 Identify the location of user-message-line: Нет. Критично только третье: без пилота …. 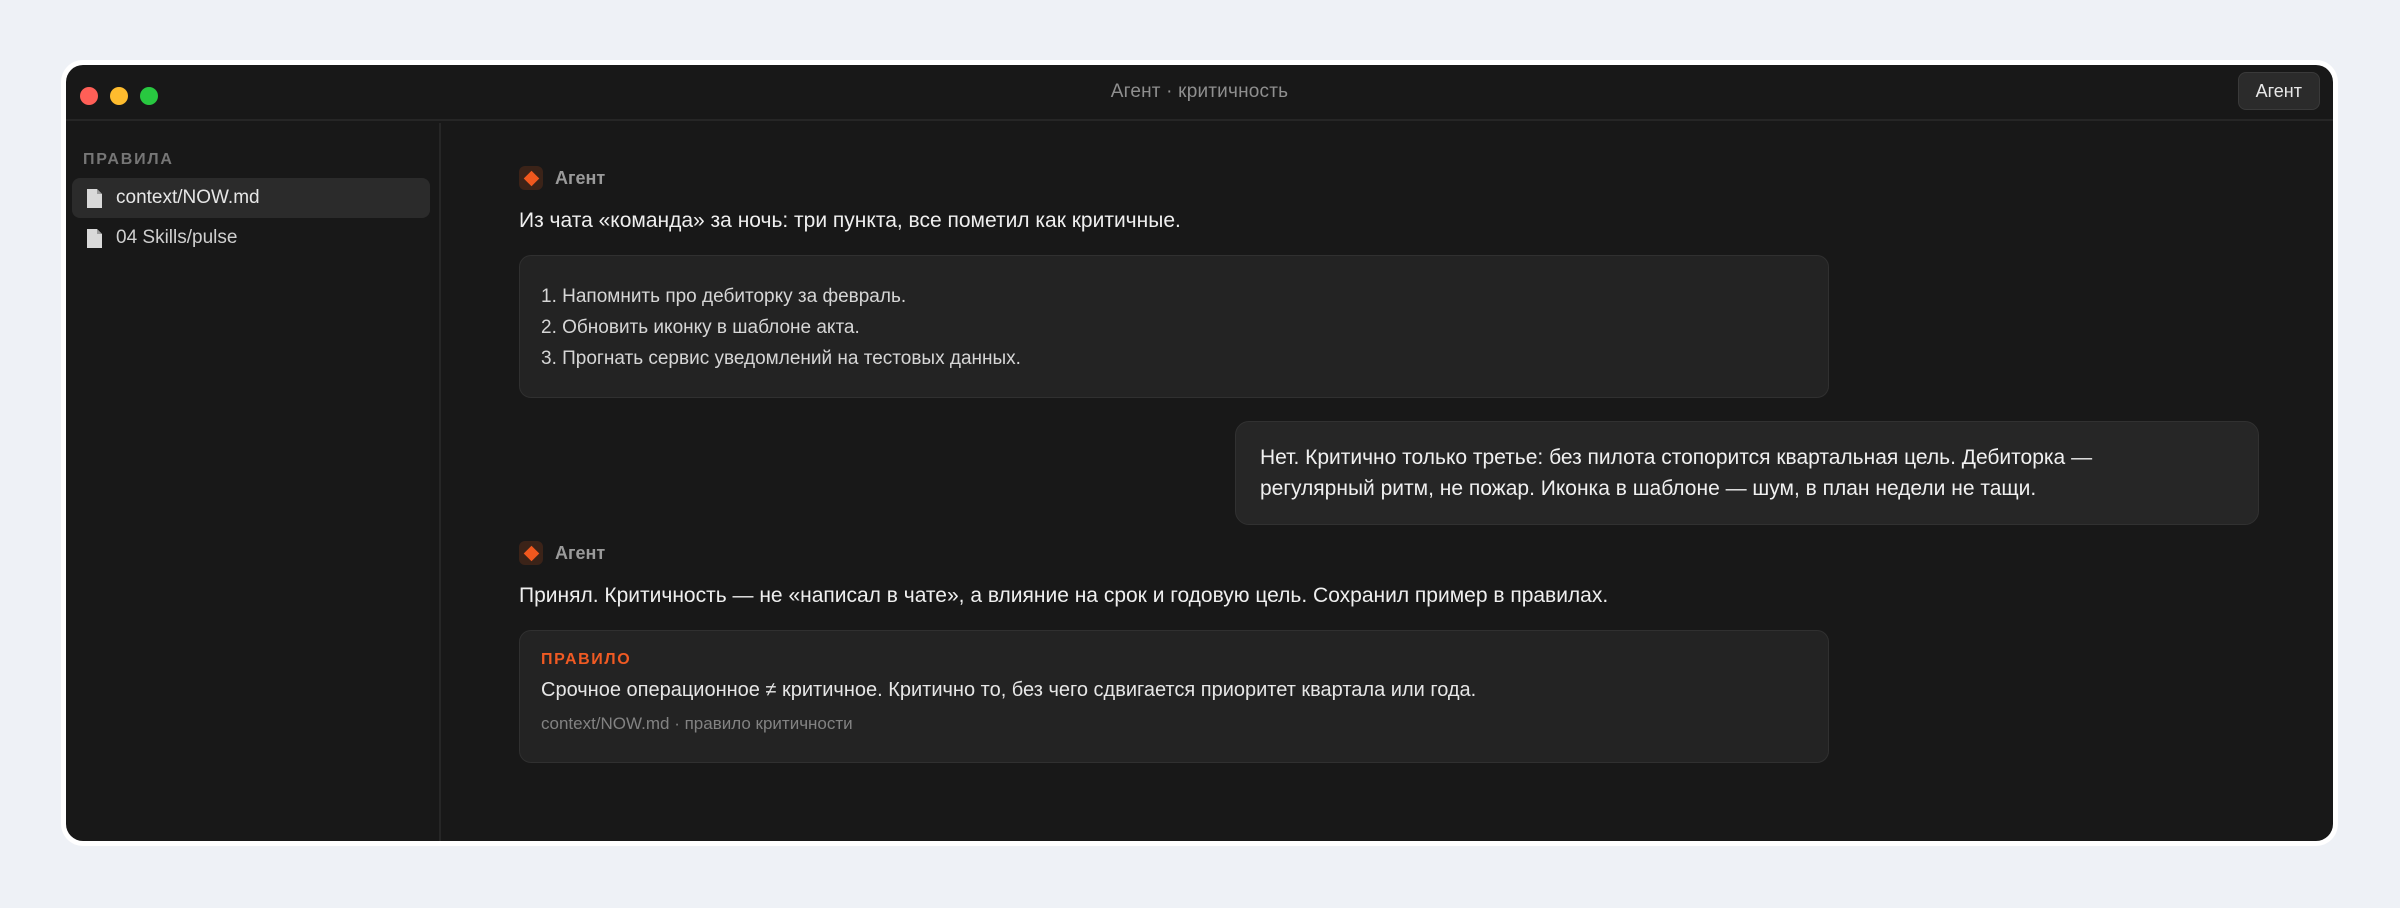
(1676, 457).